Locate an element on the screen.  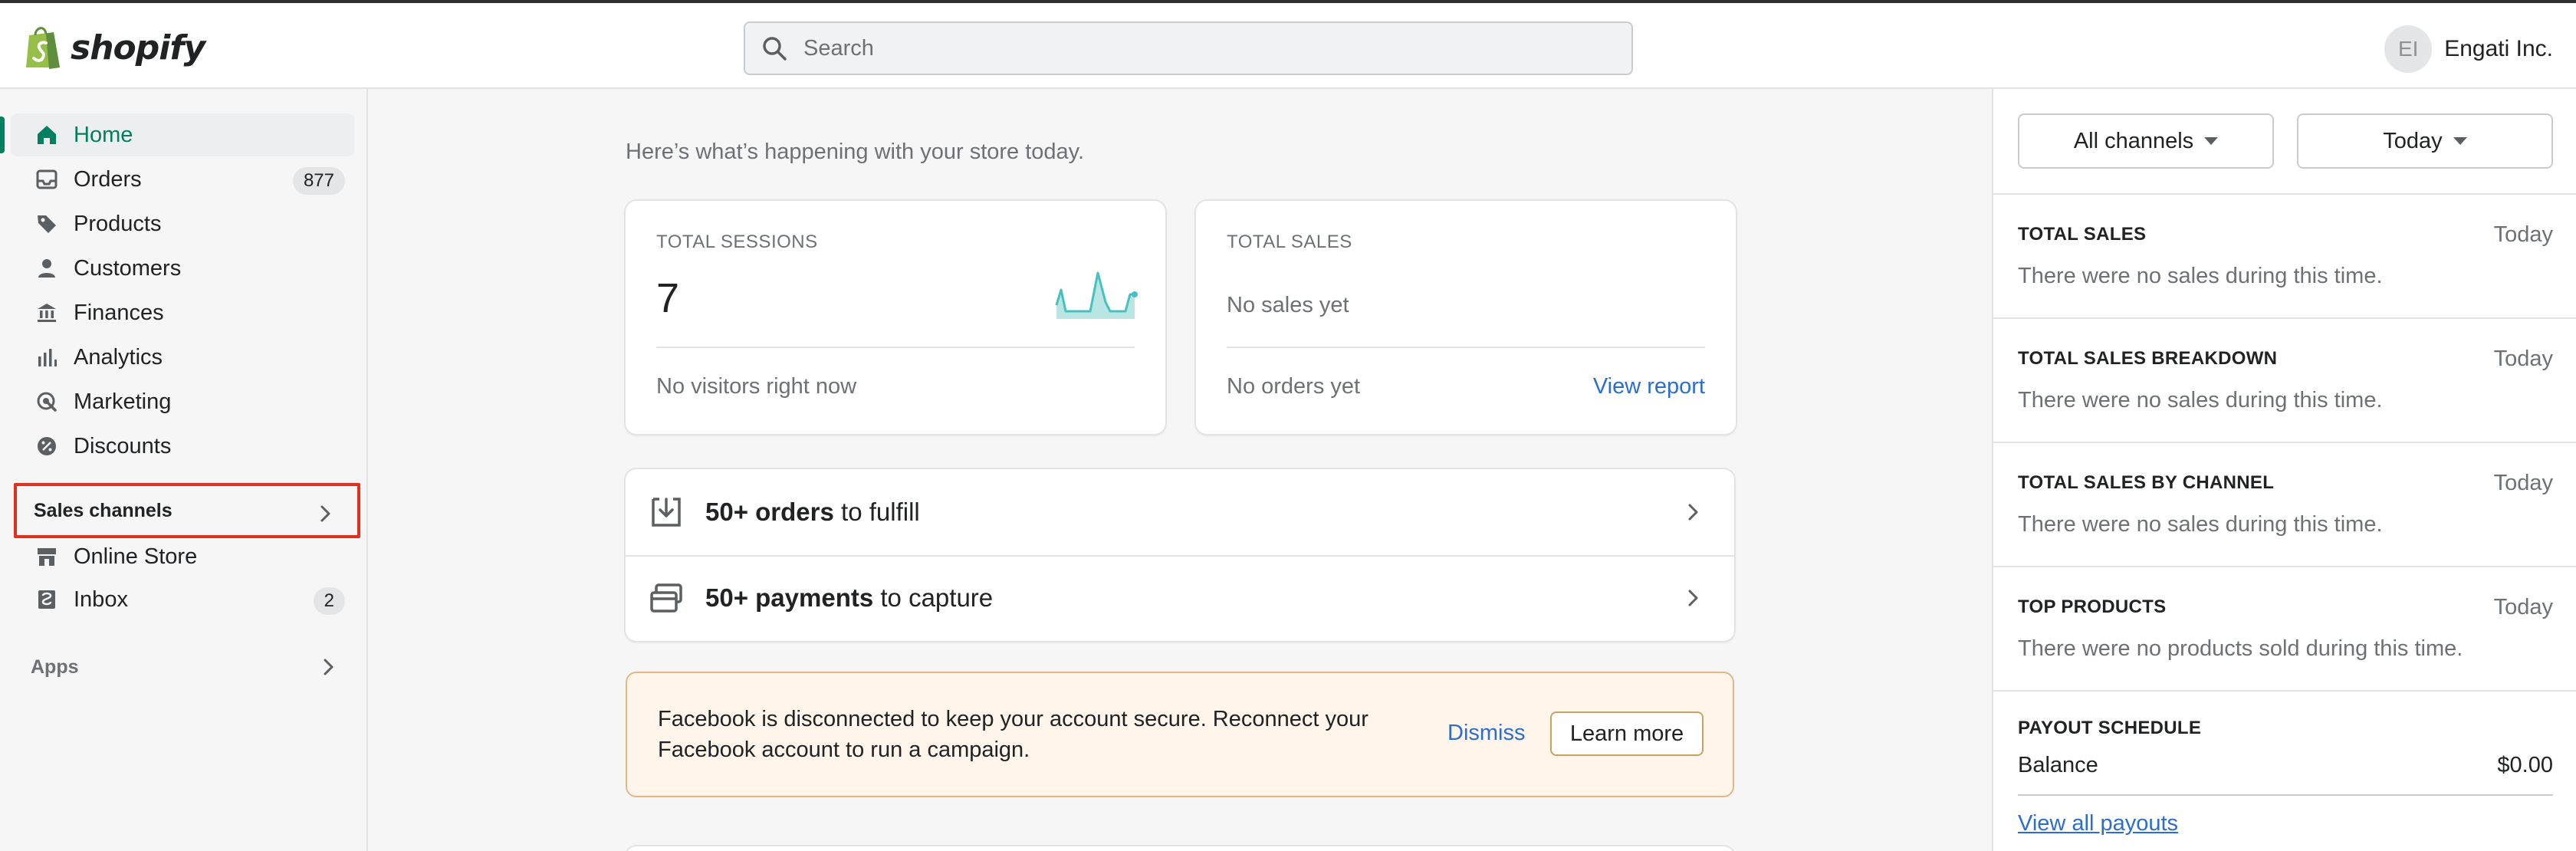
sidebar-item-label: Online Store is located at coordinates (136, 557).